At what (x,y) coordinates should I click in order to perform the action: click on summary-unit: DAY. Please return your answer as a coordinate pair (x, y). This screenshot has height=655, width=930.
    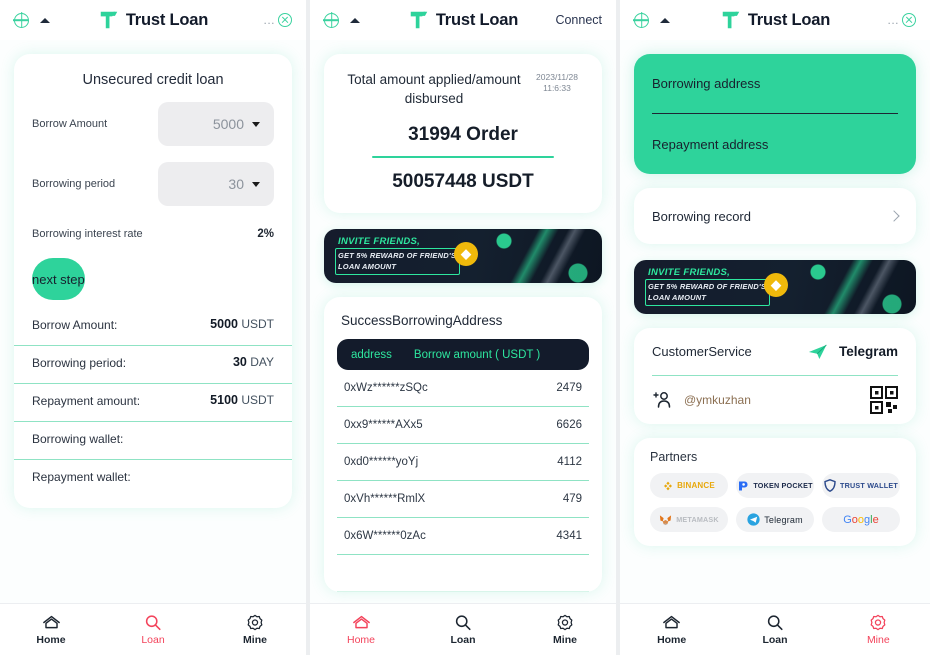
    Looking at the image, I should click on (262, 362).